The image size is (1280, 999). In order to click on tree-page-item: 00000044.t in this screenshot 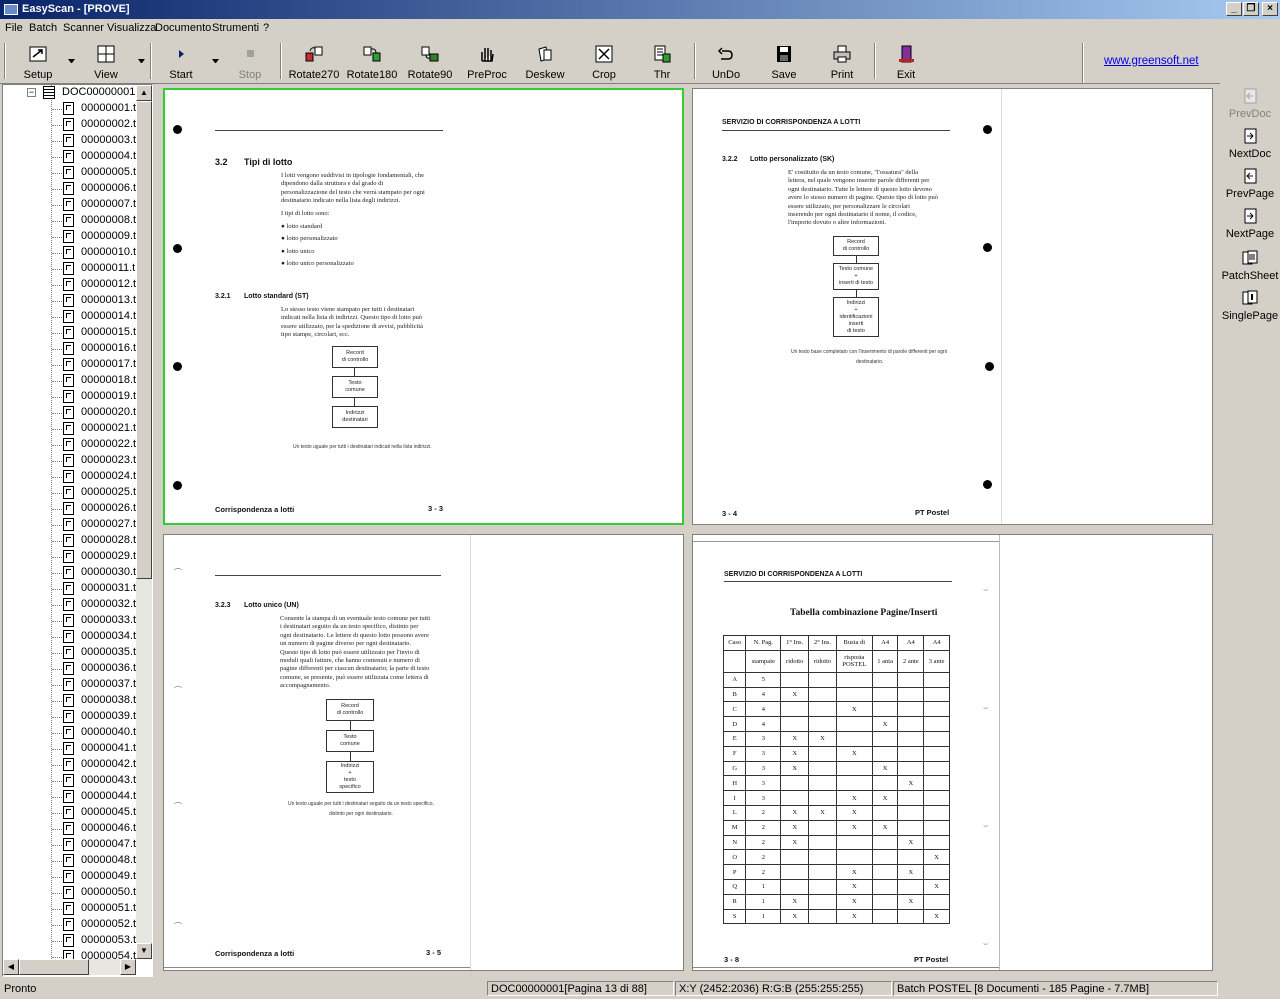, I will do `click(69, 797)`.